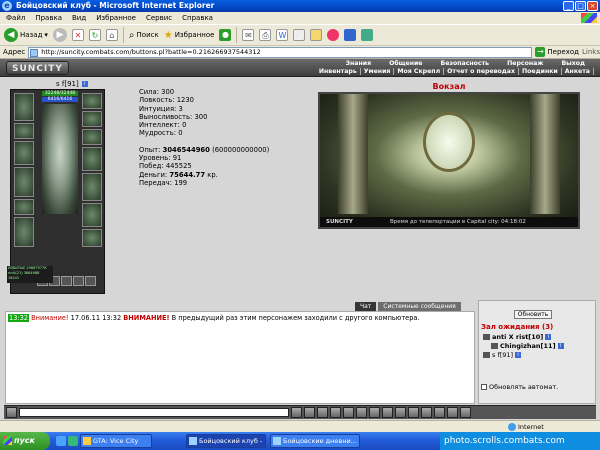 The width and height of the screenshot is (600, 450). What do you see at coordinates (533, 314) in the screenshot?
I see `refresh-button: Обновить` at bounding box center [533, 314].